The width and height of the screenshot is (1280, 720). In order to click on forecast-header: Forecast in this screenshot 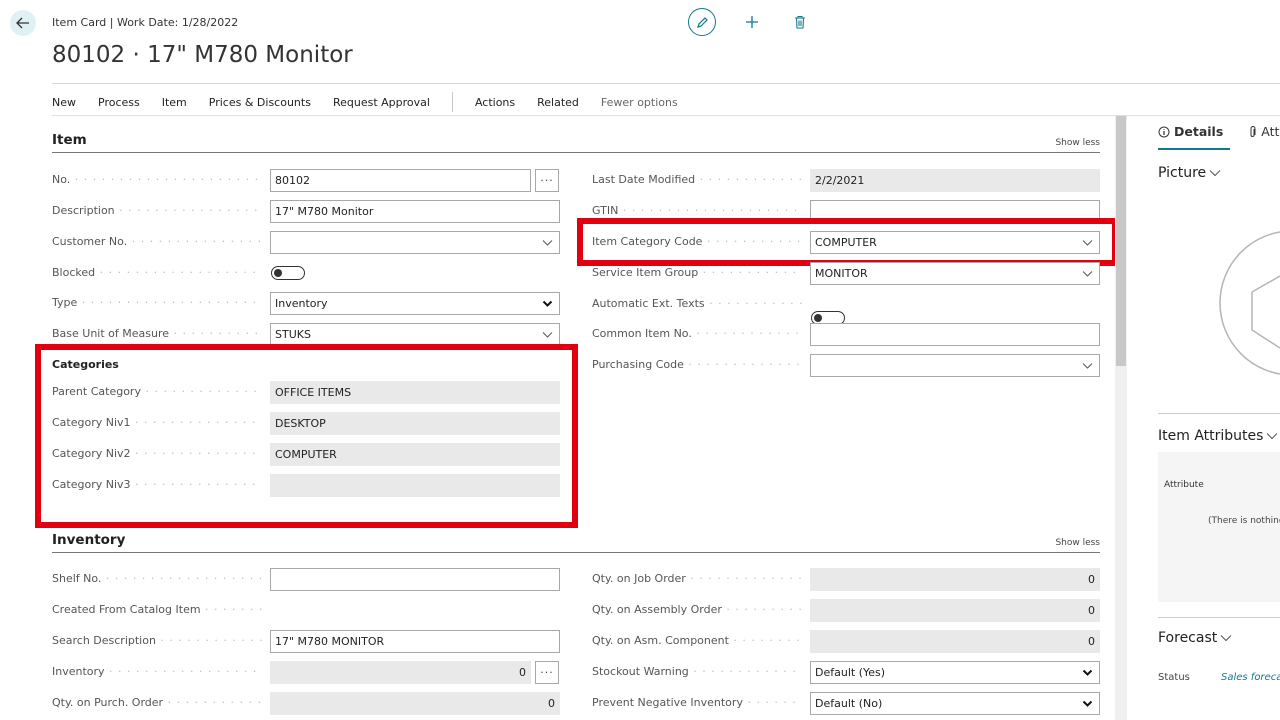, I will do `click(1195, 638)`.